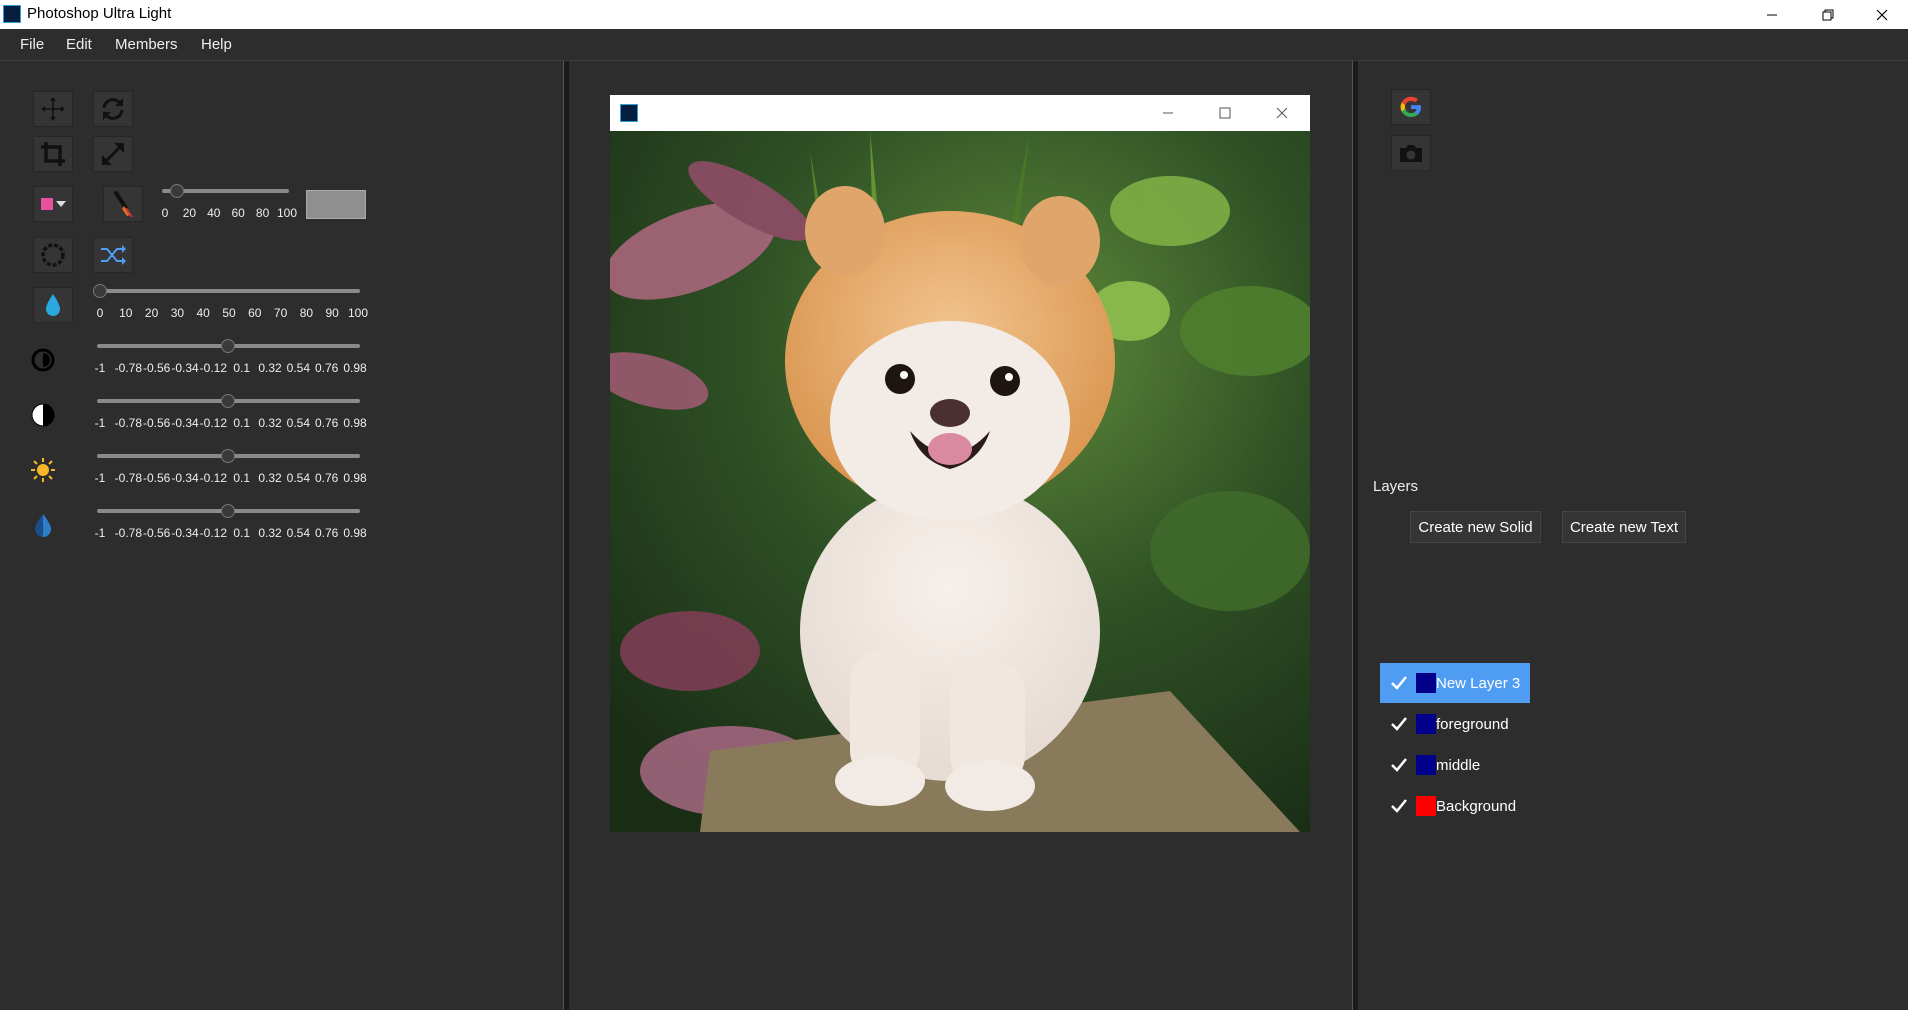 This screenshot has width=1908, height=1010. I want to click on create-text-button: Create new Text, so click(1624, 527).